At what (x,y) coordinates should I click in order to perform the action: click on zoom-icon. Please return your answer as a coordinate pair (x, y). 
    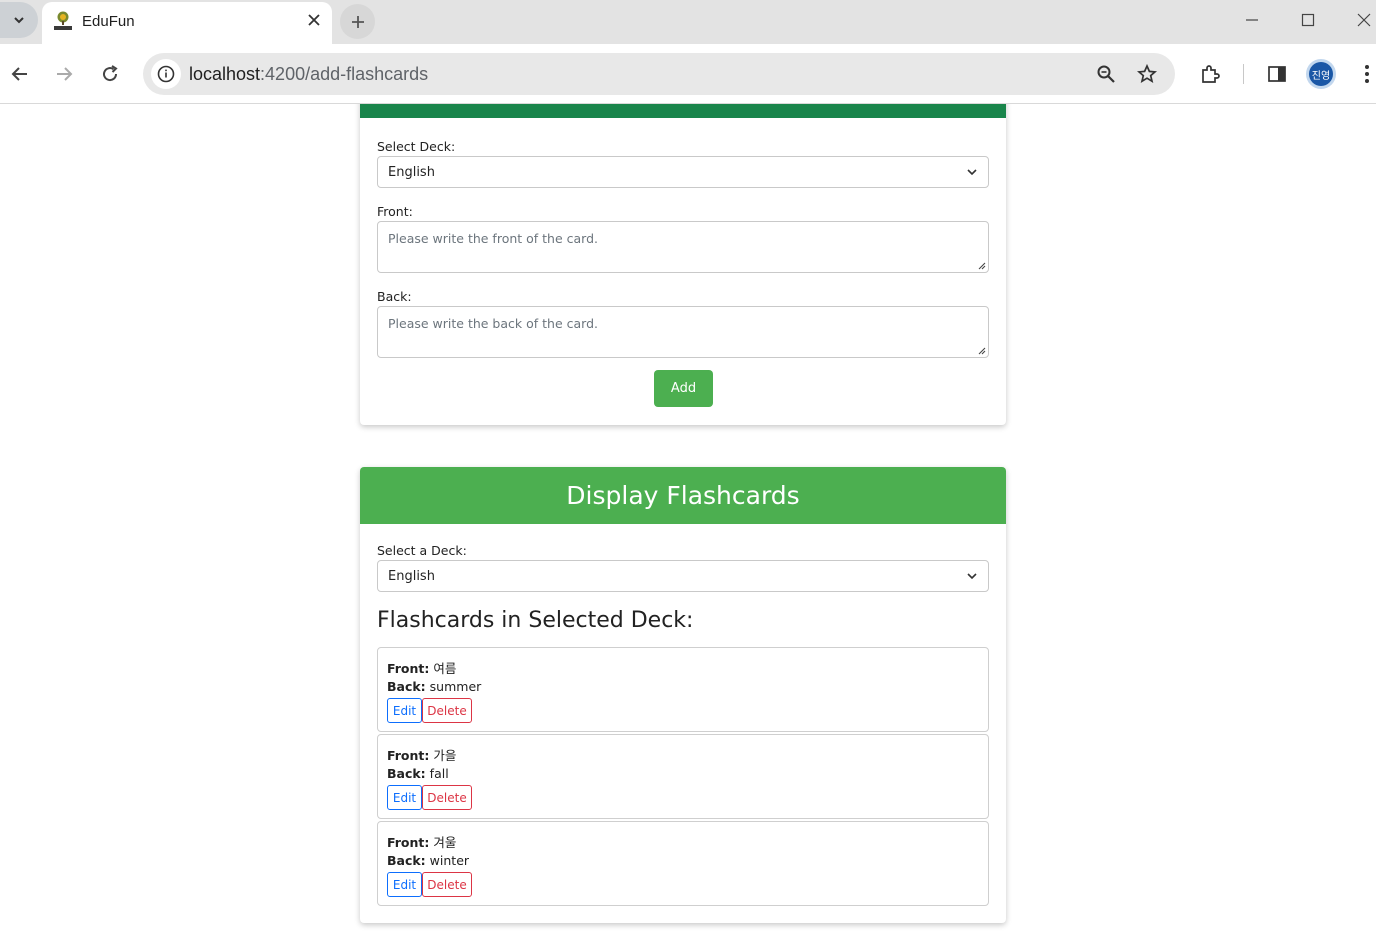
    Looking at the image, I should click on (1106, 74).